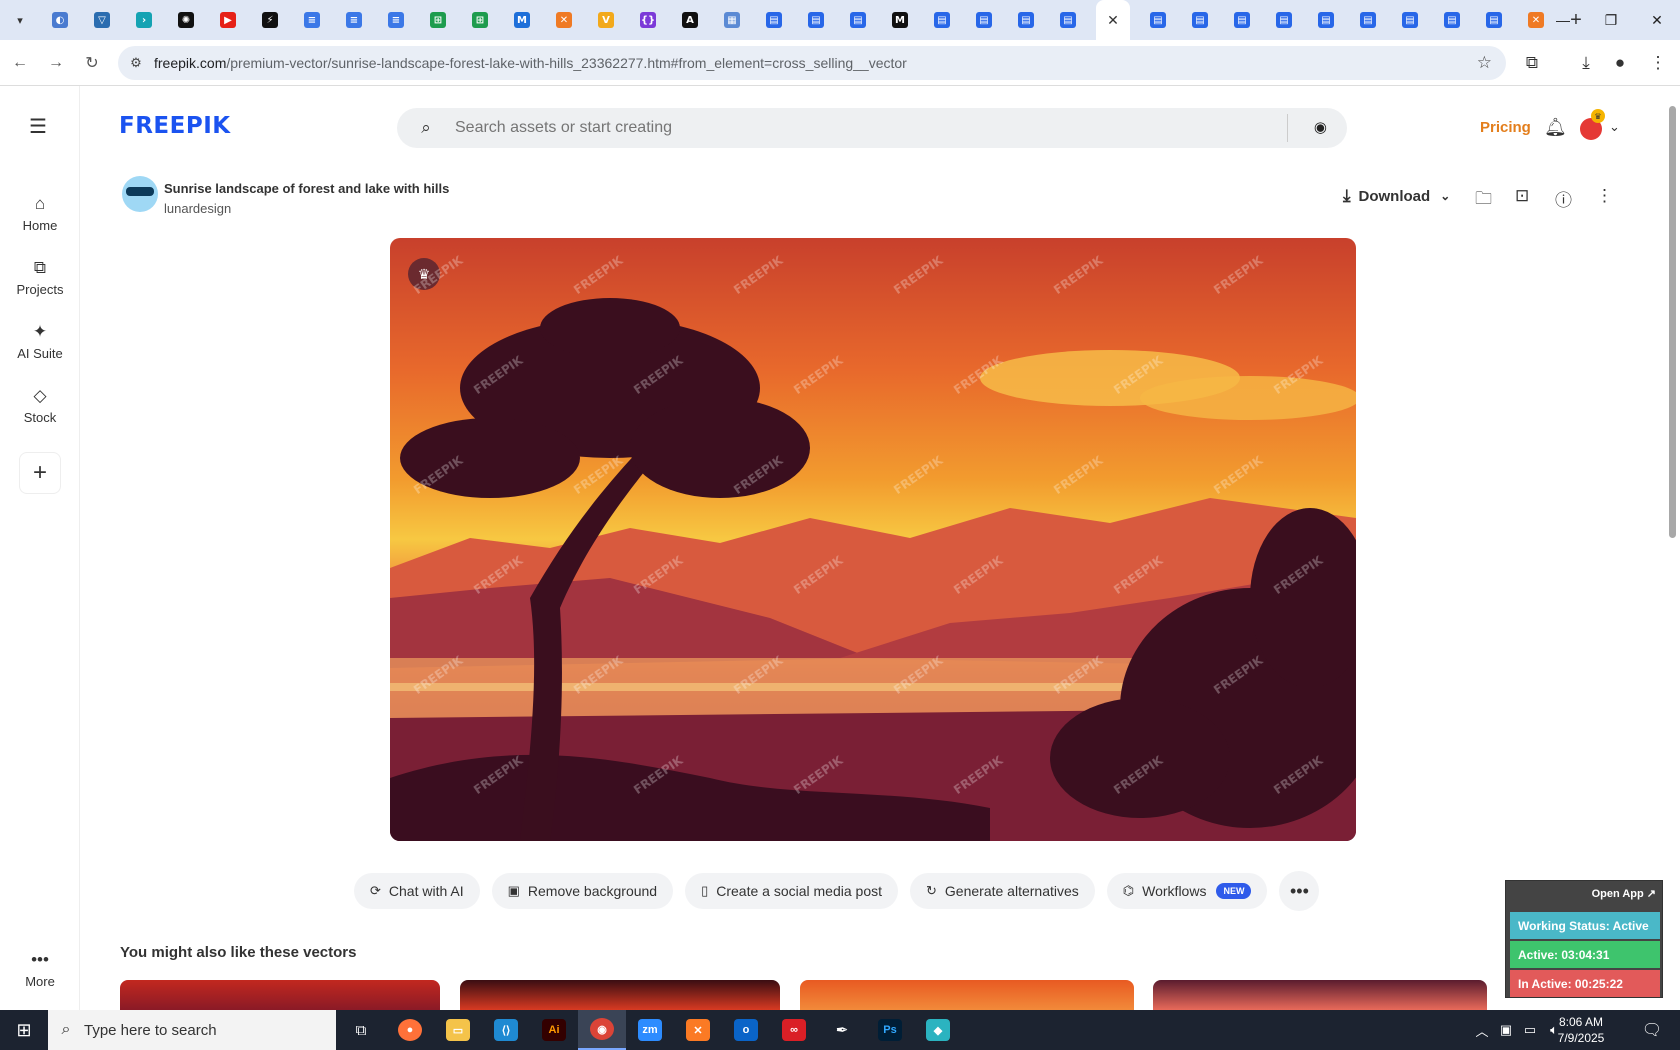 Image resolution: width=1680 pixels, height=1050 pixels. Describe the element at coordinates (197, 208) in the screenshot. I see `author-link: lunardesign` at that location.